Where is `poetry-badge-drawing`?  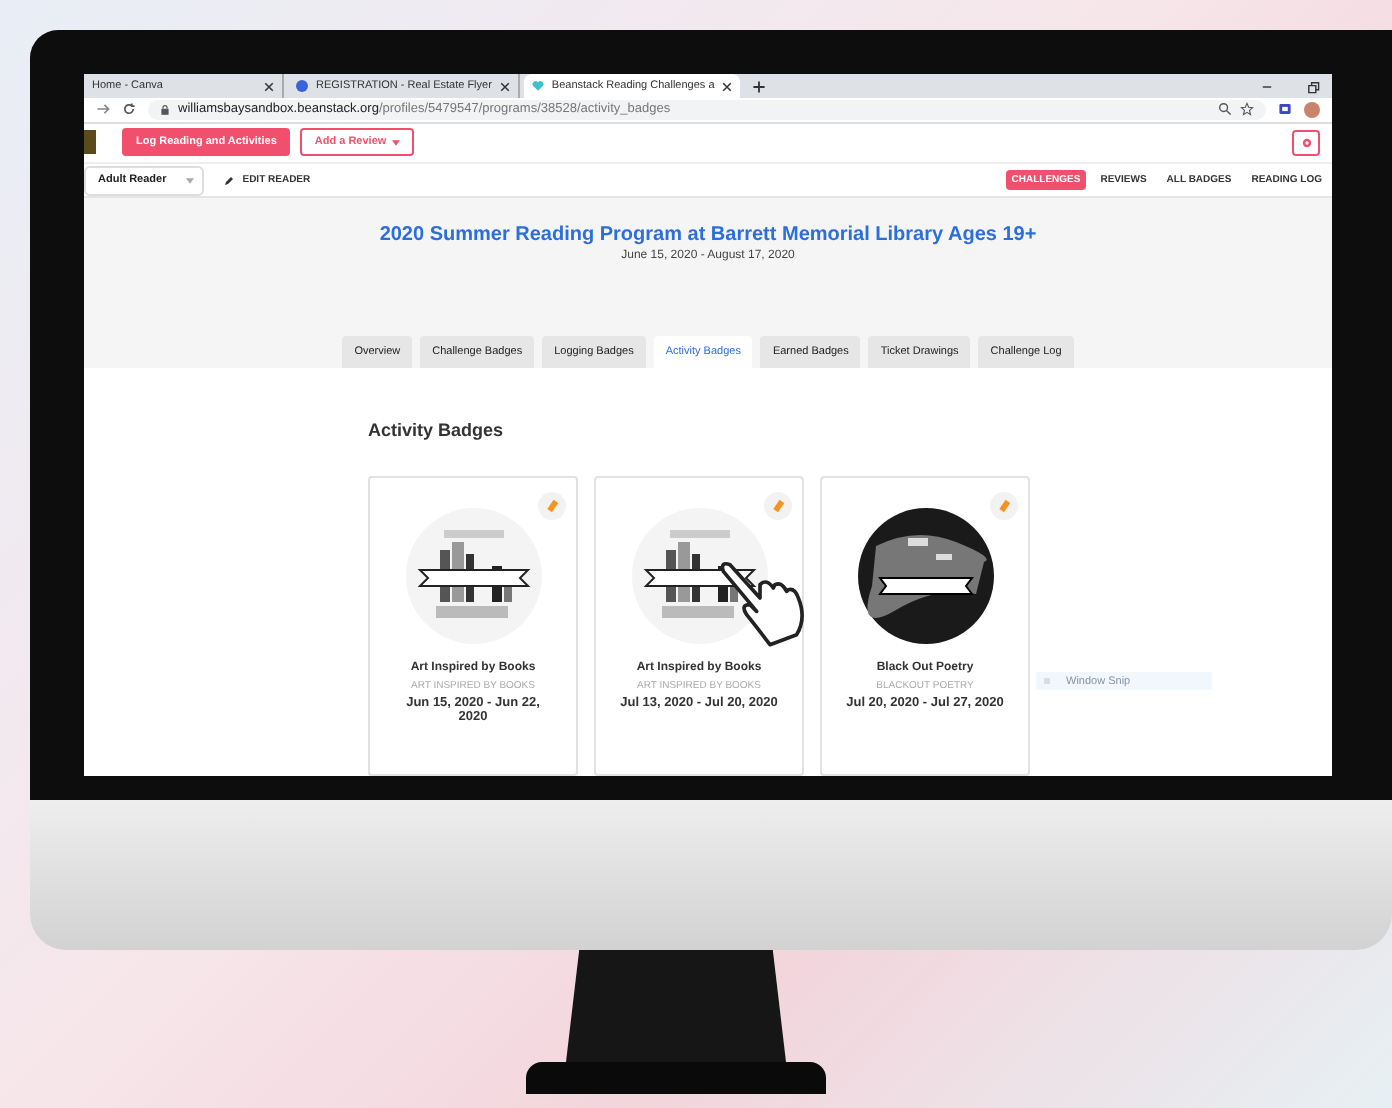
poetry-badge-drawing is located at coordinates (925, 576).